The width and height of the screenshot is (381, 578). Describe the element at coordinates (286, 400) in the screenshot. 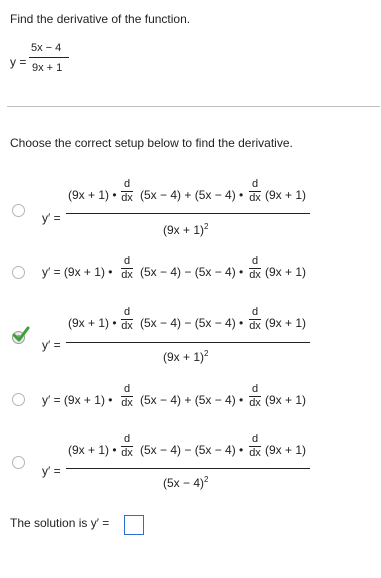

I see `option-d-term2: (9x + 1)` at that location.